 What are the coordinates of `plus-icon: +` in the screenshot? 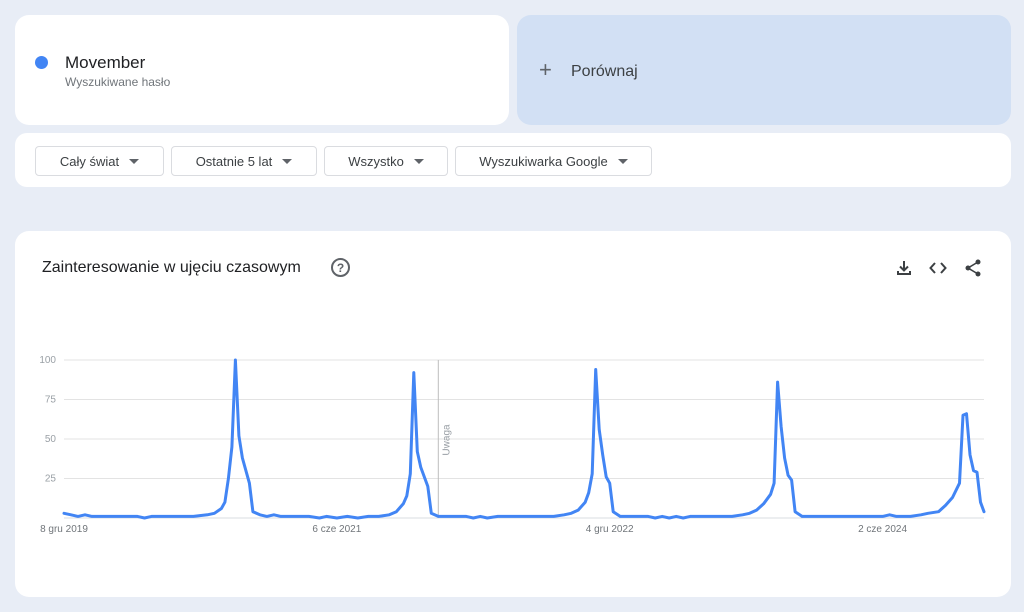 It's located at (545, 69).